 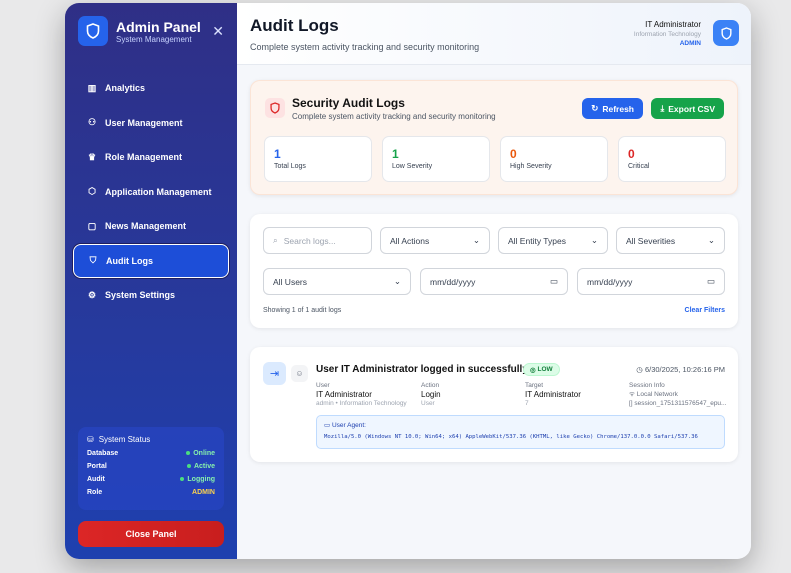 What do you see at coordinates (687, 108) in the screenshot?
I see `export-csv-button: ⤓ Export CSV` at bounding box center [687, 108].